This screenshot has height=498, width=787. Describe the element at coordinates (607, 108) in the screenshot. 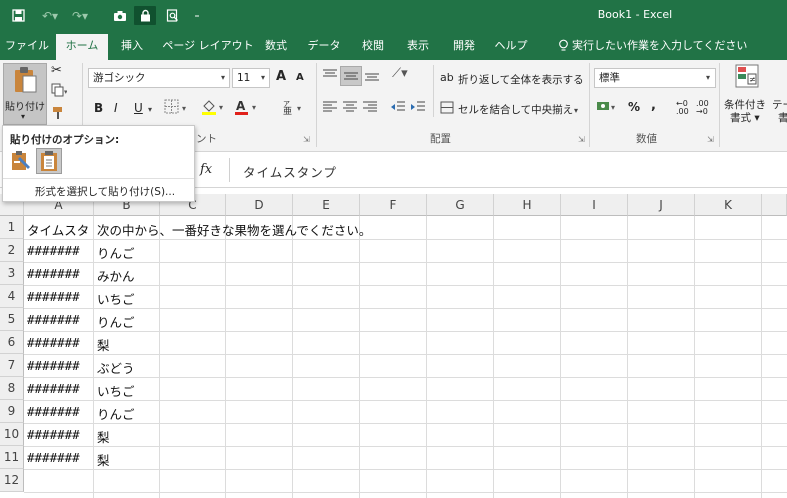

I see `currency-icon: ▾` at that location.